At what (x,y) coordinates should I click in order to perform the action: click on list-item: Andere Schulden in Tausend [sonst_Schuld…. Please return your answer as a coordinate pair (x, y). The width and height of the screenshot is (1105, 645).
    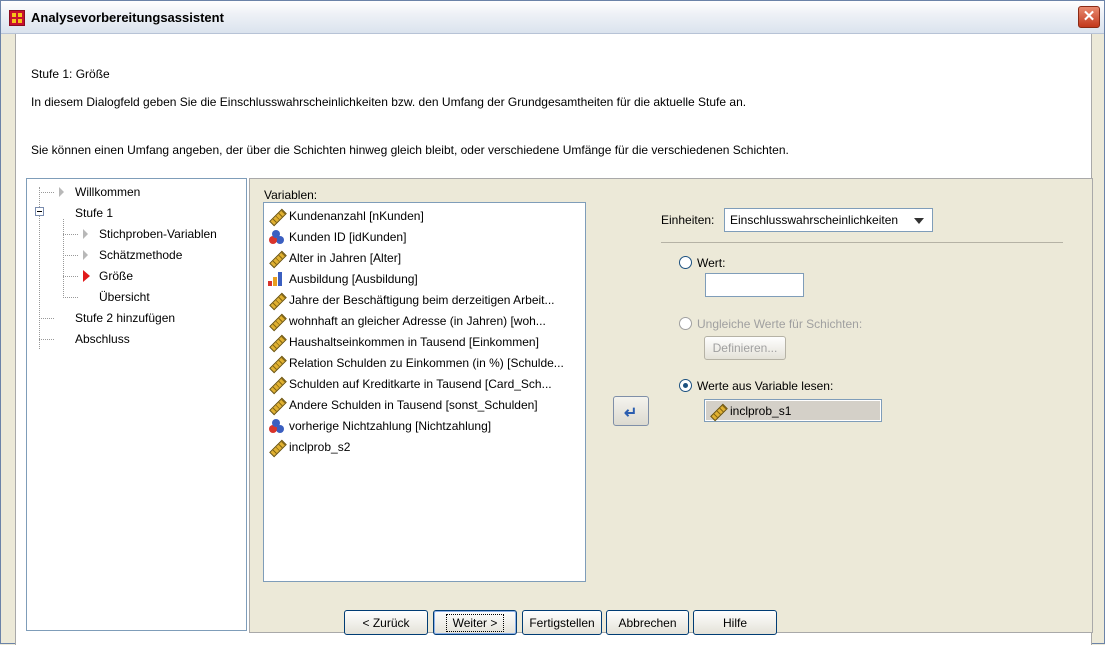
    Looking at the image, I should click on (403, 405).